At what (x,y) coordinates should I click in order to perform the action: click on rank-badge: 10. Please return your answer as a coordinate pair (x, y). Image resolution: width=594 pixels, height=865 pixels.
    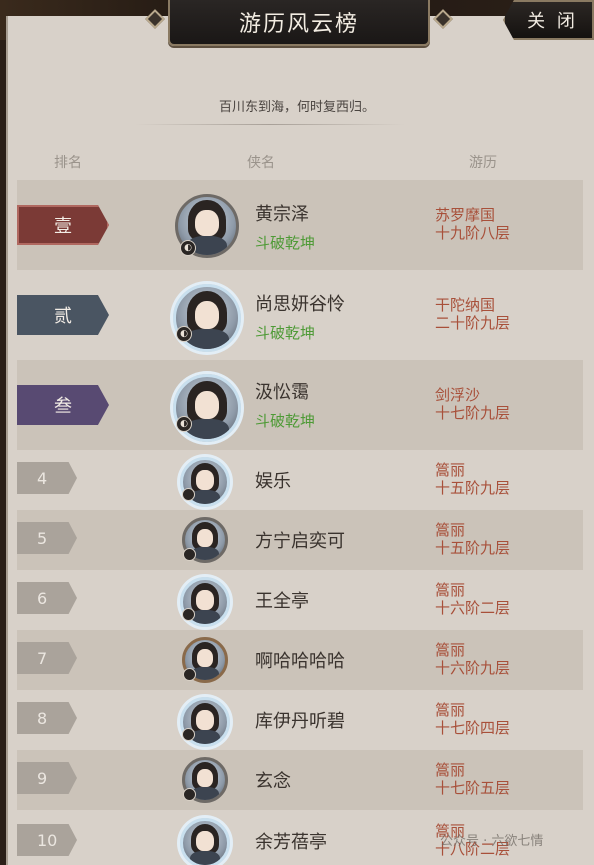
    Looking at the image, I should click on (47, 840).